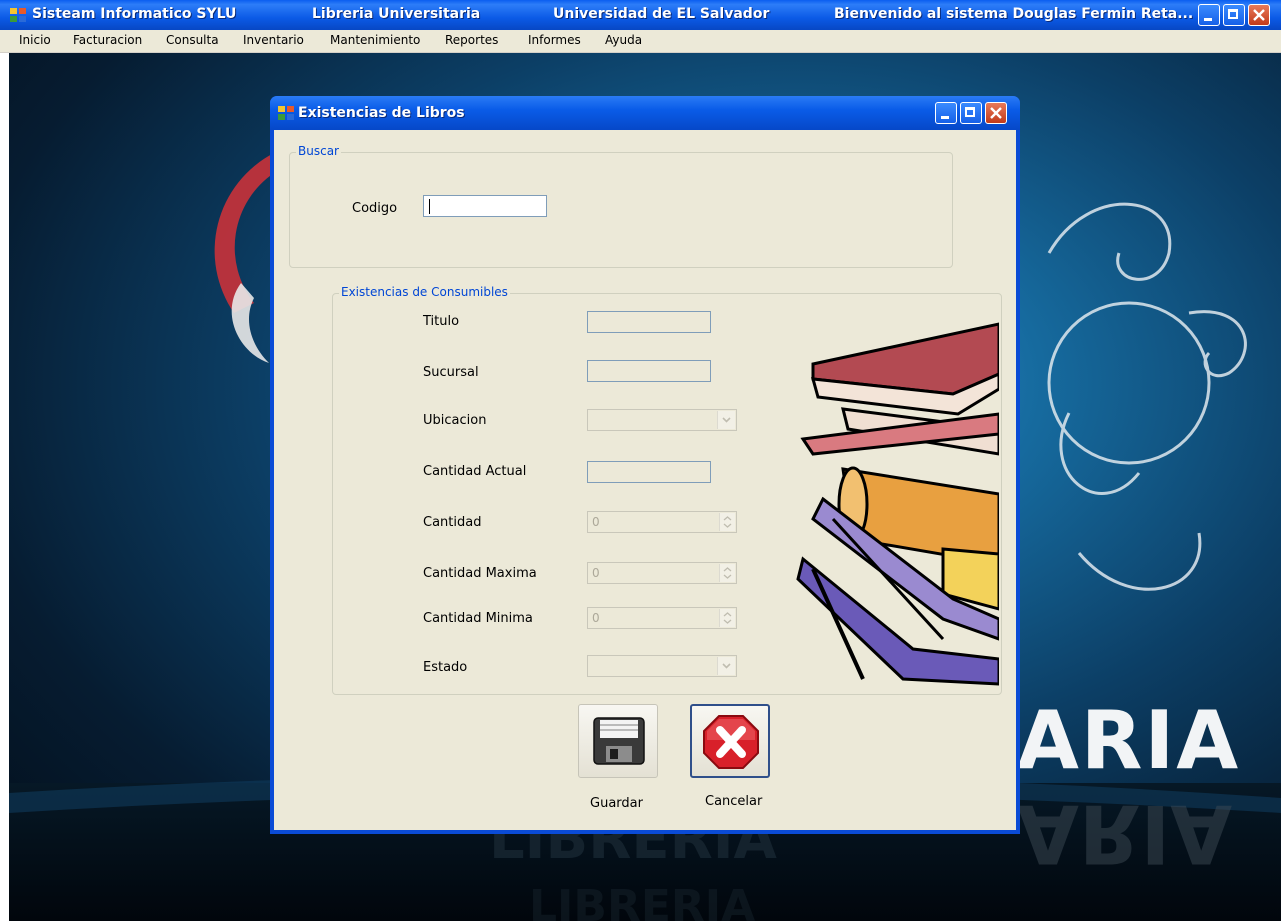 The height and width of the screenshot is (921, 1281). Describe the element at coordinates (475, 471) in the screenshot. I see `cantidad-actual-label: Cantidad Actual` at that location.